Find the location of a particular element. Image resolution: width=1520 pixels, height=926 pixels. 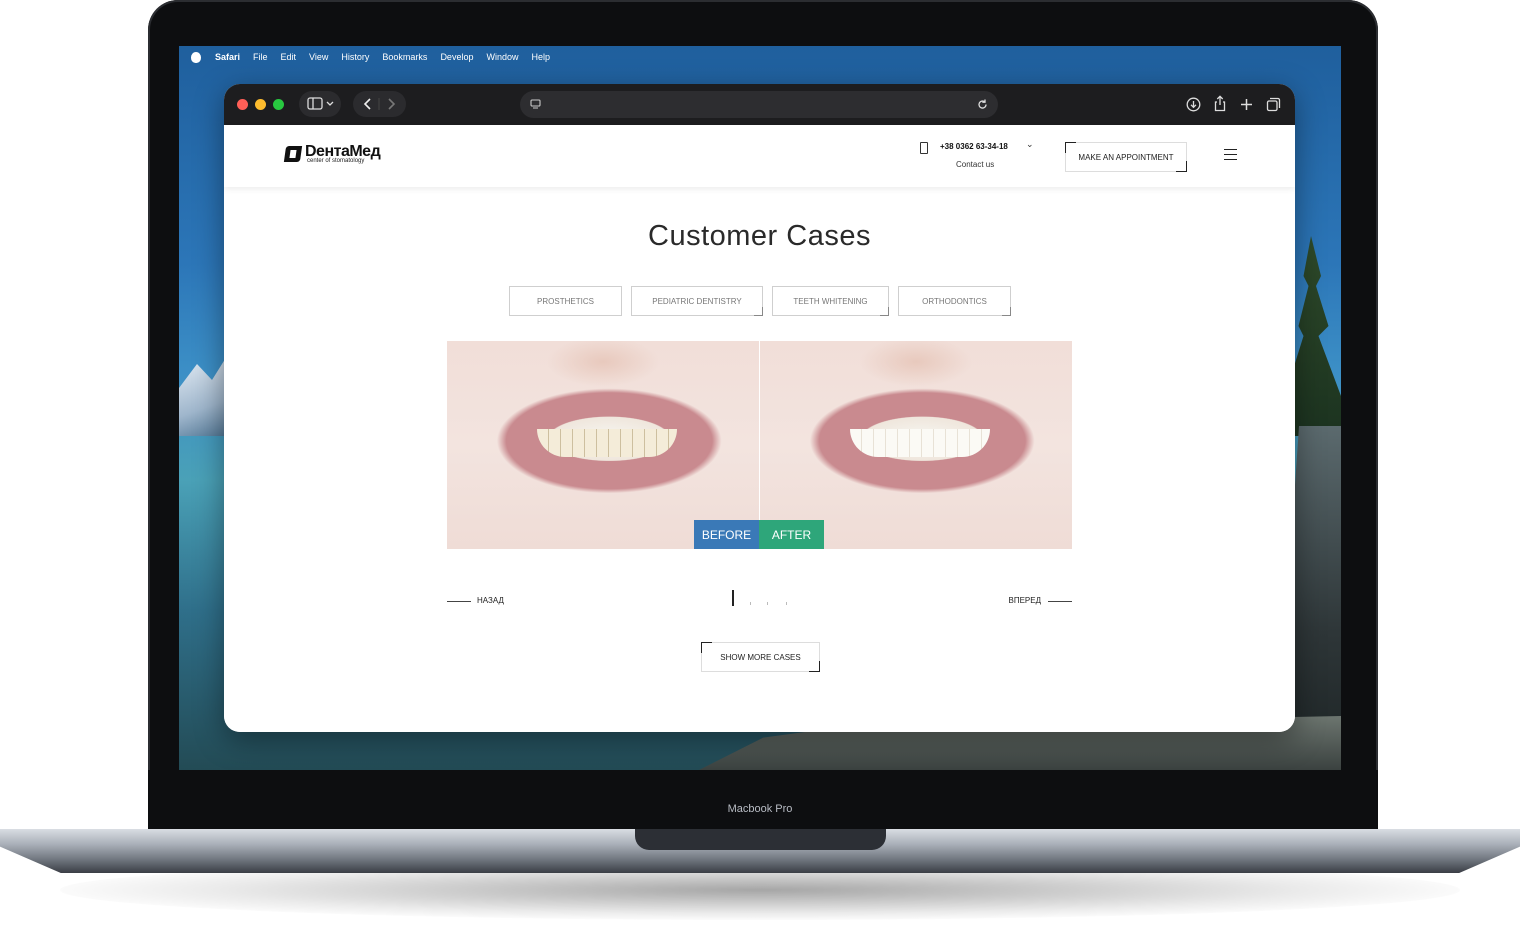

before-photo is located at coordinates (603, 445).